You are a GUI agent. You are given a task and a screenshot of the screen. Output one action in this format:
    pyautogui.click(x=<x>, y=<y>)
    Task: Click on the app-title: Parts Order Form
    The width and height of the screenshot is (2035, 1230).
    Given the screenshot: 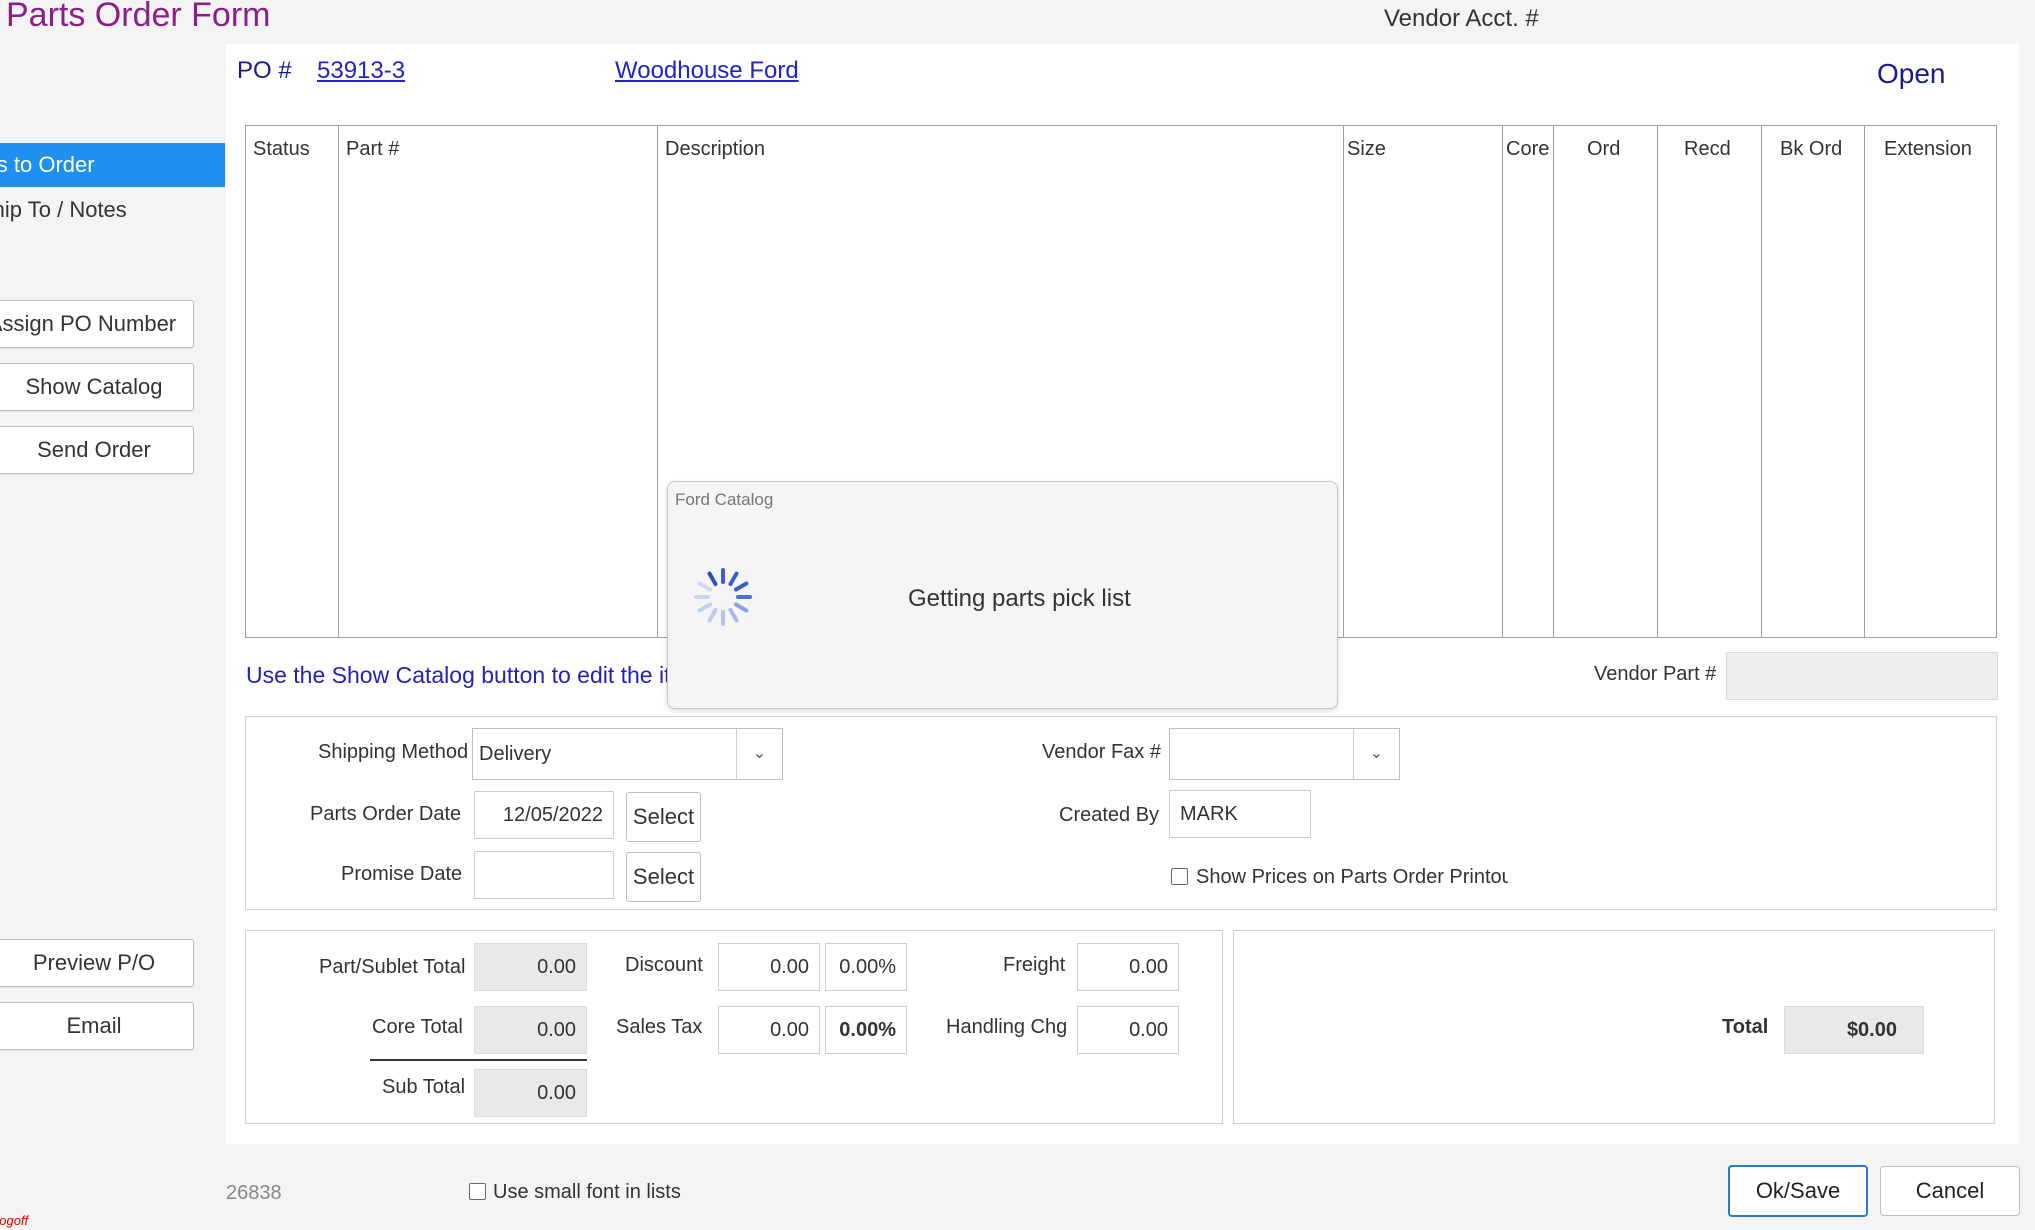 What is the action you would take?
    pyautogui.click(x=138, y=17)
    